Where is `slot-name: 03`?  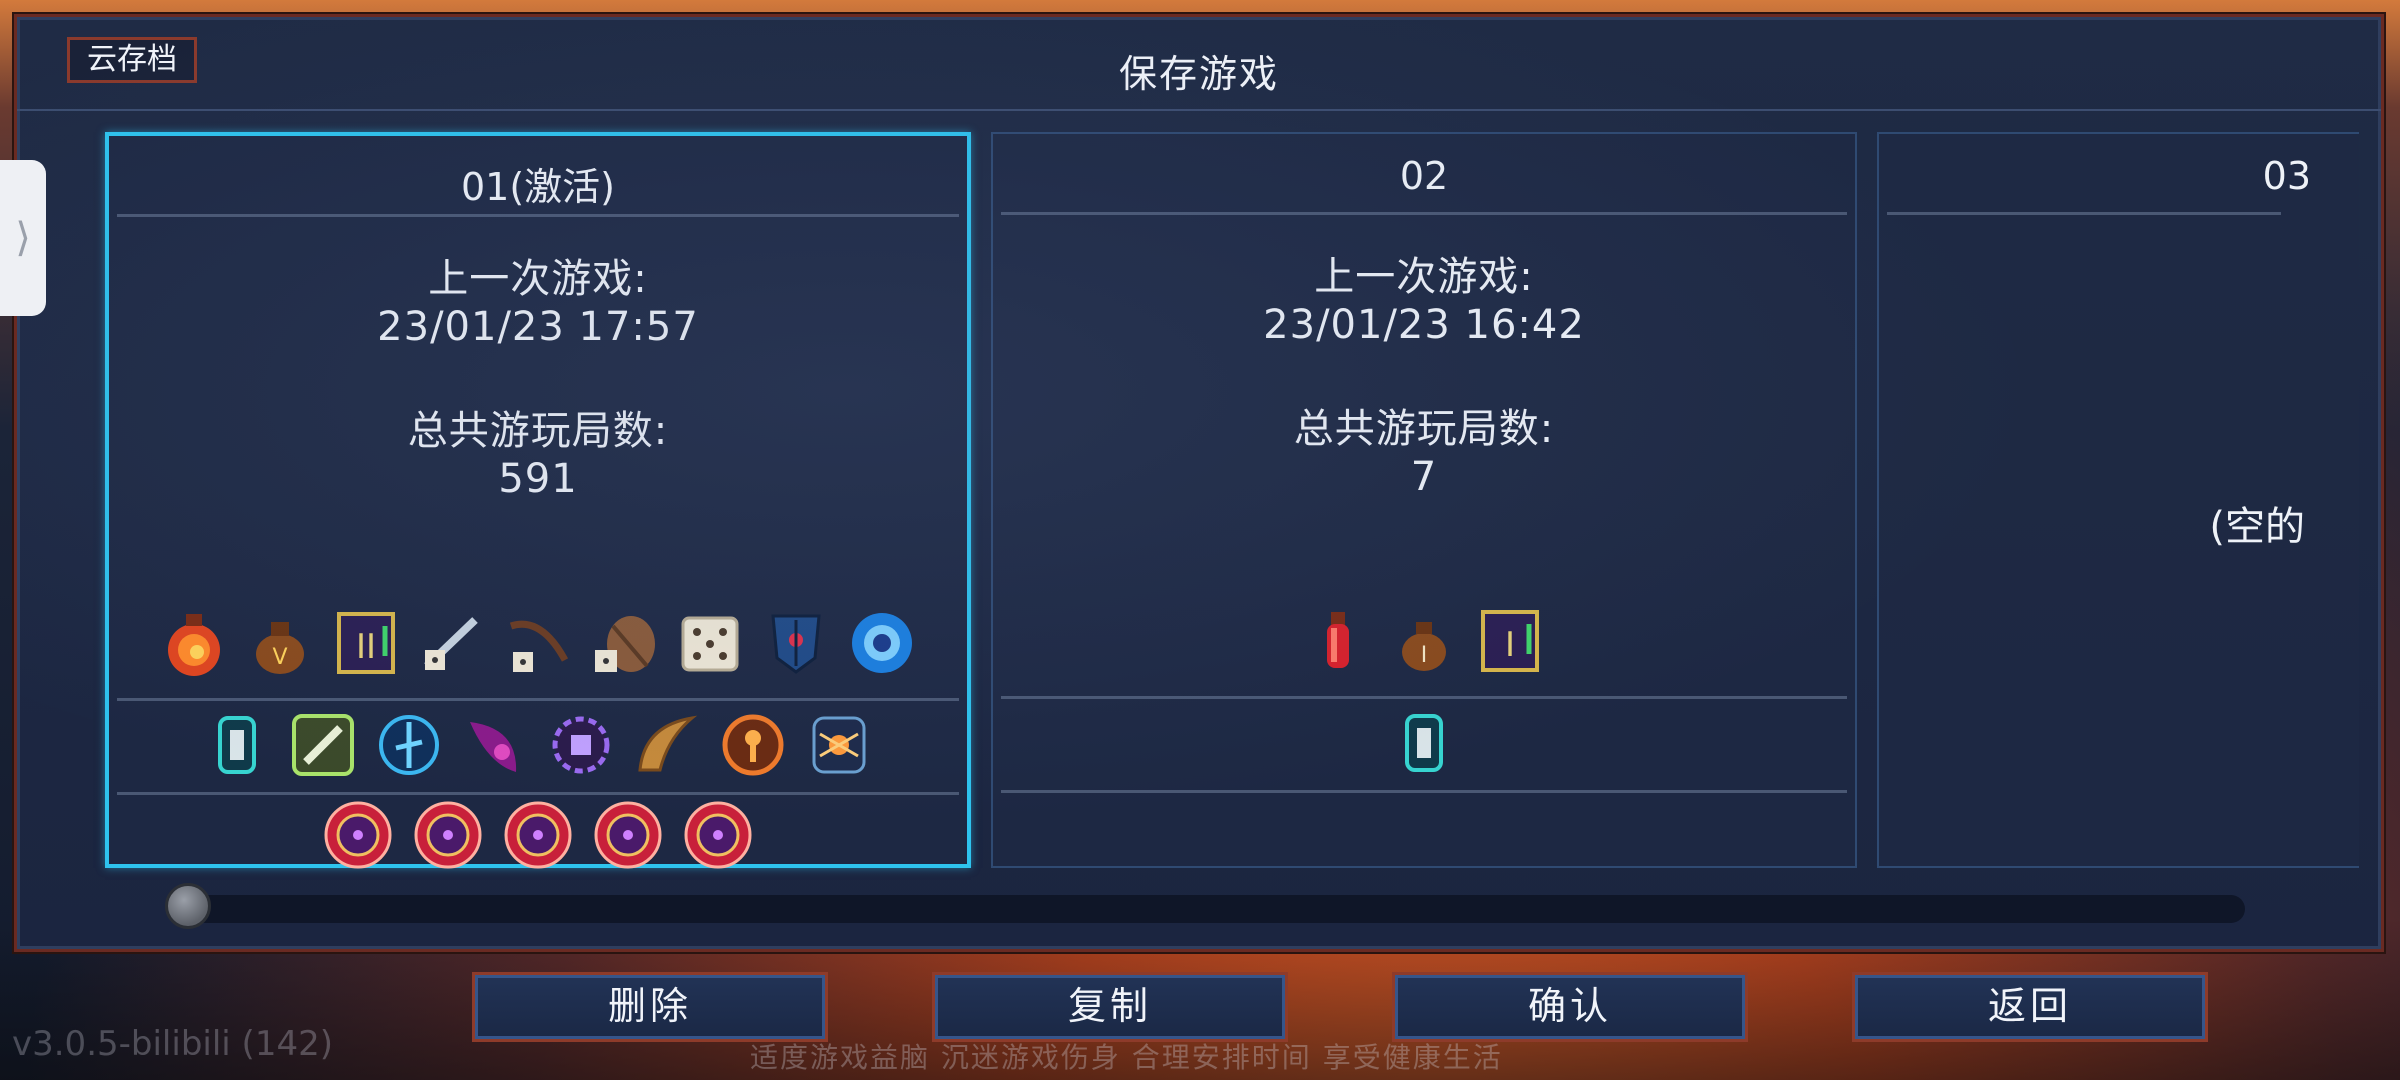 slot-name: 03 is located at coordinates (2286, 176).